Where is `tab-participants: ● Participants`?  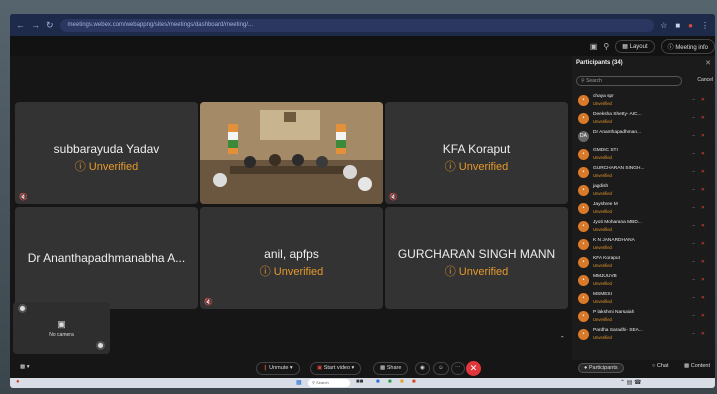 tab-participants: ● Participants is located at coordinates (601, 368).